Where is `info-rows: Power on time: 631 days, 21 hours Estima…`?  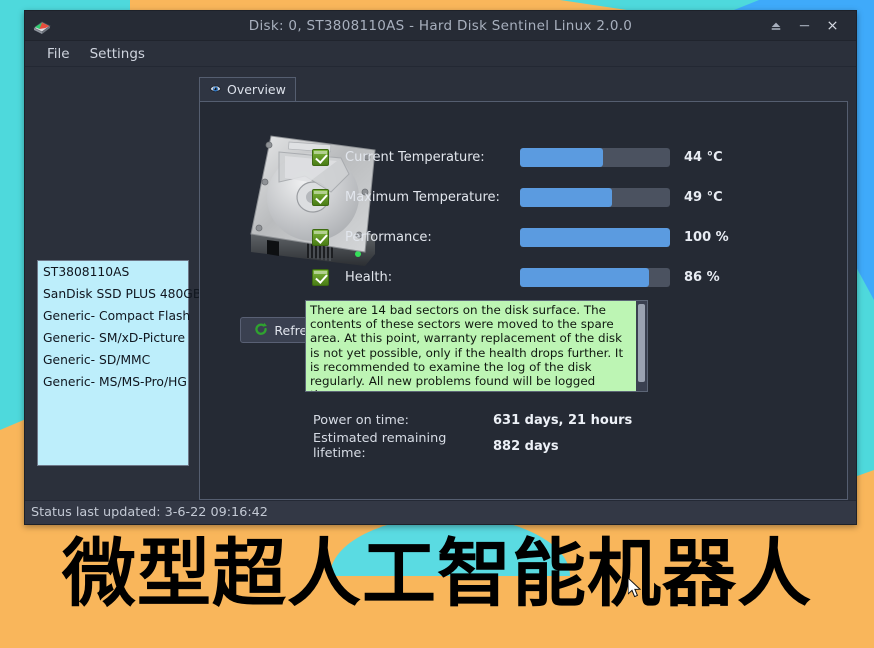
info-rows: Power on time: 631 days, 21 hours Estima… is located at coordinates (528, 434).